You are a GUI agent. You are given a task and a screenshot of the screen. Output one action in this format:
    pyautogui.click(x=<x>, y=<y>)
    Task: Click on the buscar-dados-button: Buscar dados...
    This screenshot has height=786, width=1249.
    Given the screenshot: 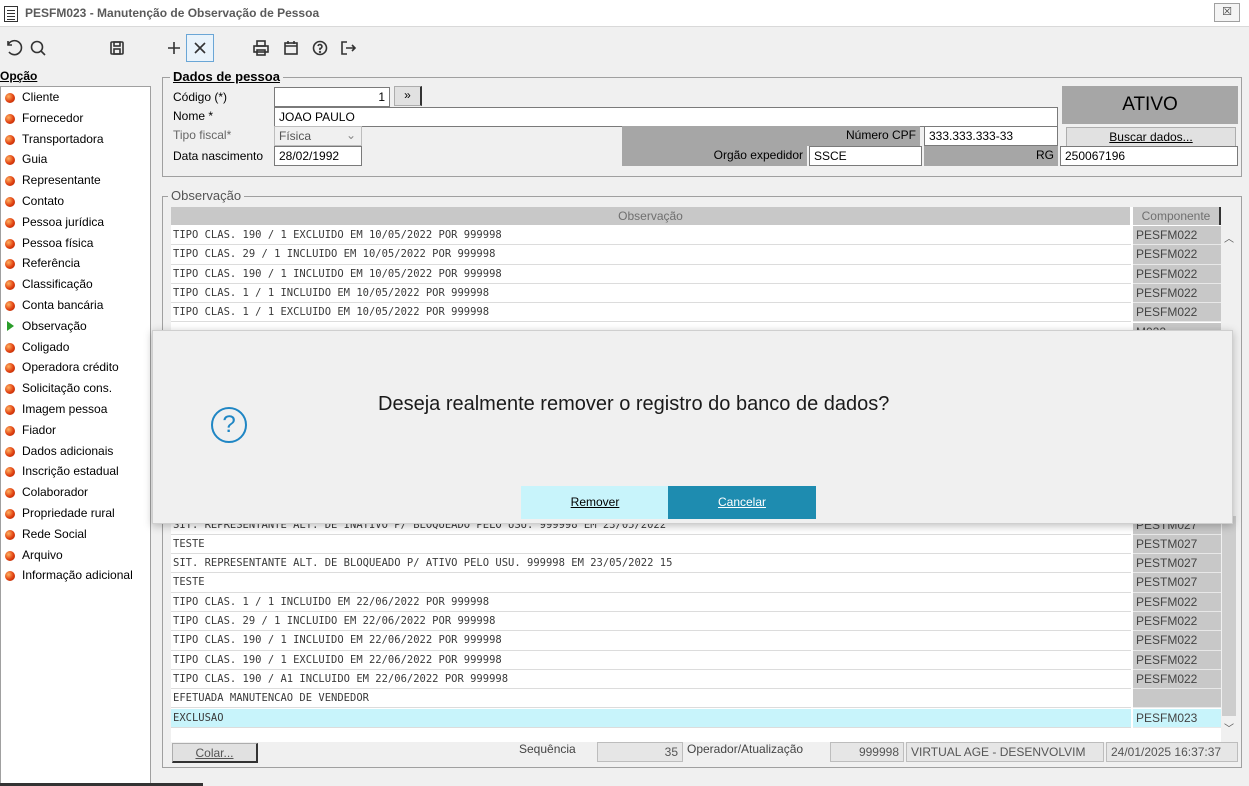 What is the action you would take?
    pyautogui.click(x=1151, y=137)
    